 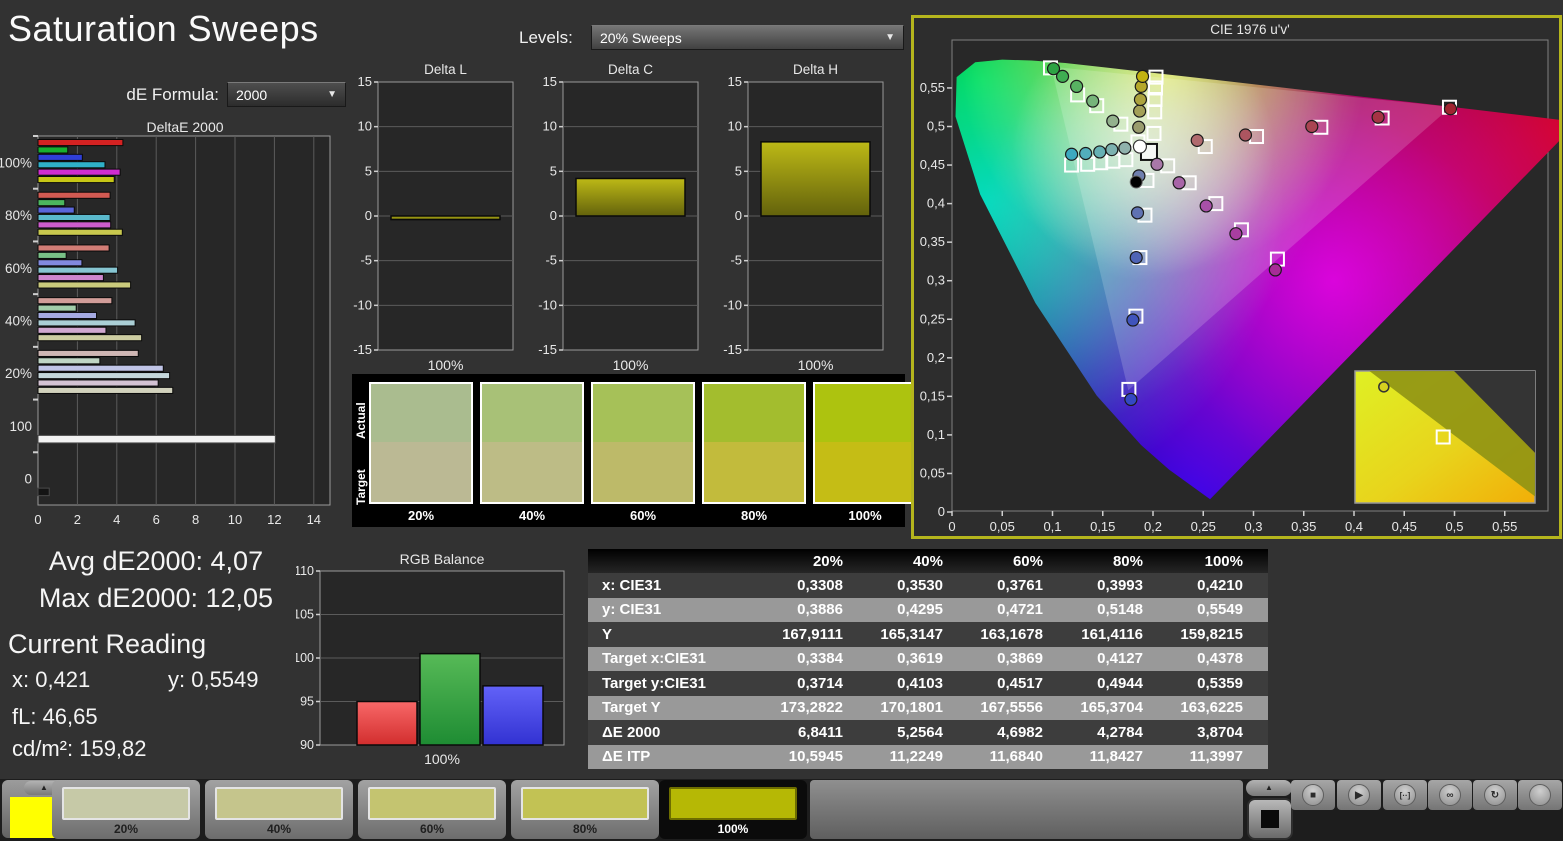 I want to click on table-cell: 0,3886, so click(x=820, y=610).